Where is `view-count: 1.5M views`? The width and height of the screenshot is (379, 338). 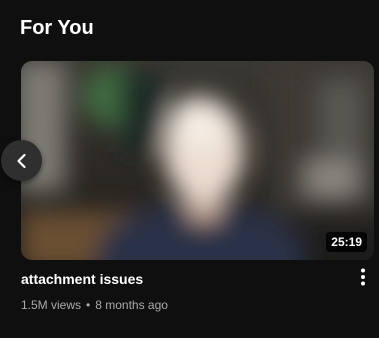 view-count: 1.5M views is located at coordinates (51, 305).